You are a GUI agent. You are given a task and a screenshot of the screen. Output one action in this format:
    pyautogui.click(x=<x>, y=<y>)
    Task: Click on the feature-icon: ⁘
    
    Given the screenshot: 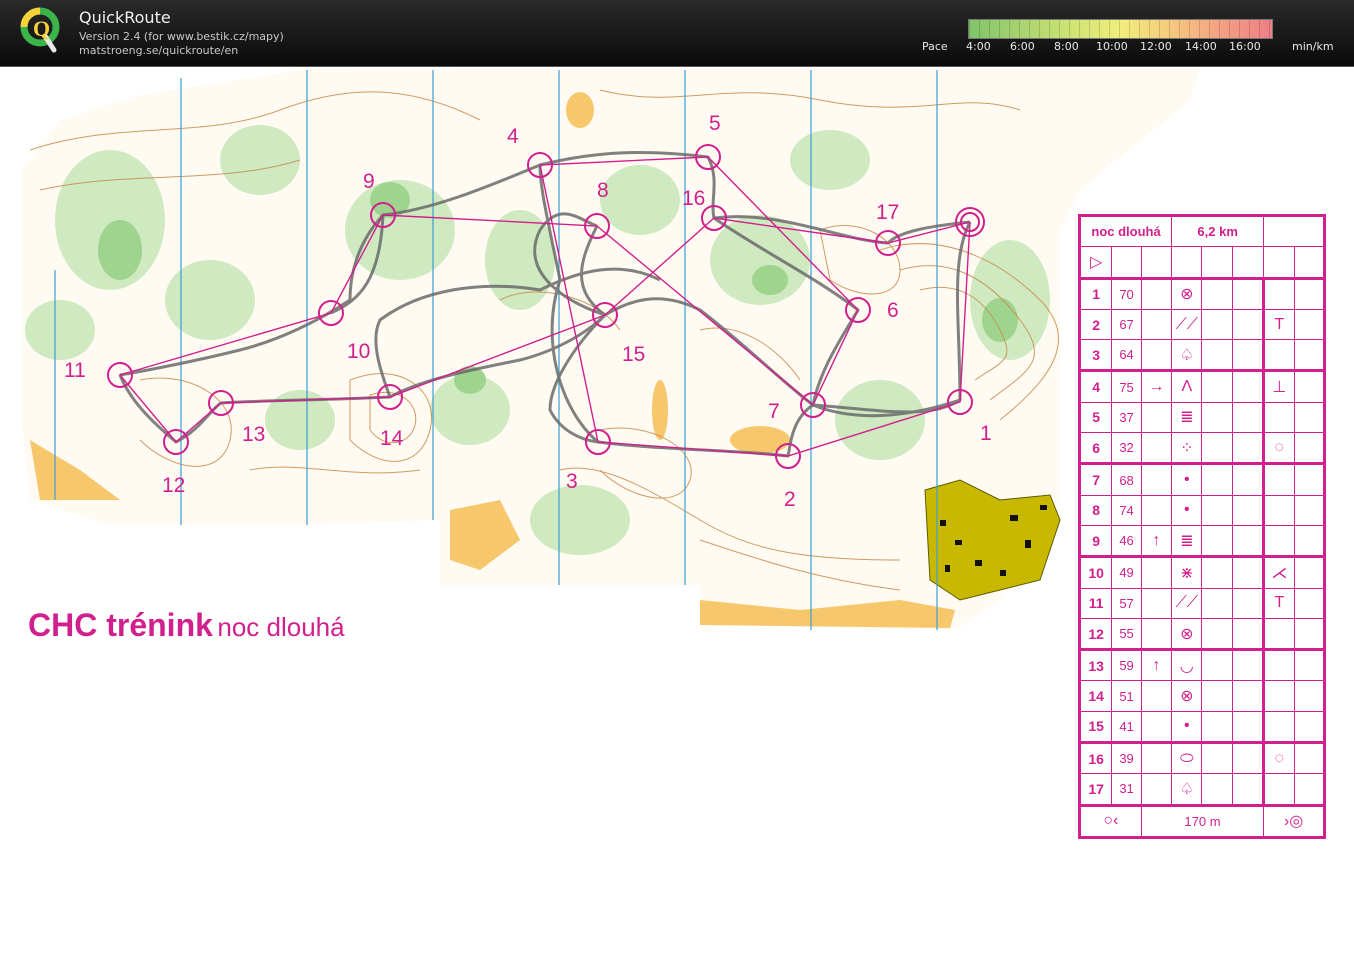 What is the action you would take?
    pyautogui.click(x=1187, y=448)
    